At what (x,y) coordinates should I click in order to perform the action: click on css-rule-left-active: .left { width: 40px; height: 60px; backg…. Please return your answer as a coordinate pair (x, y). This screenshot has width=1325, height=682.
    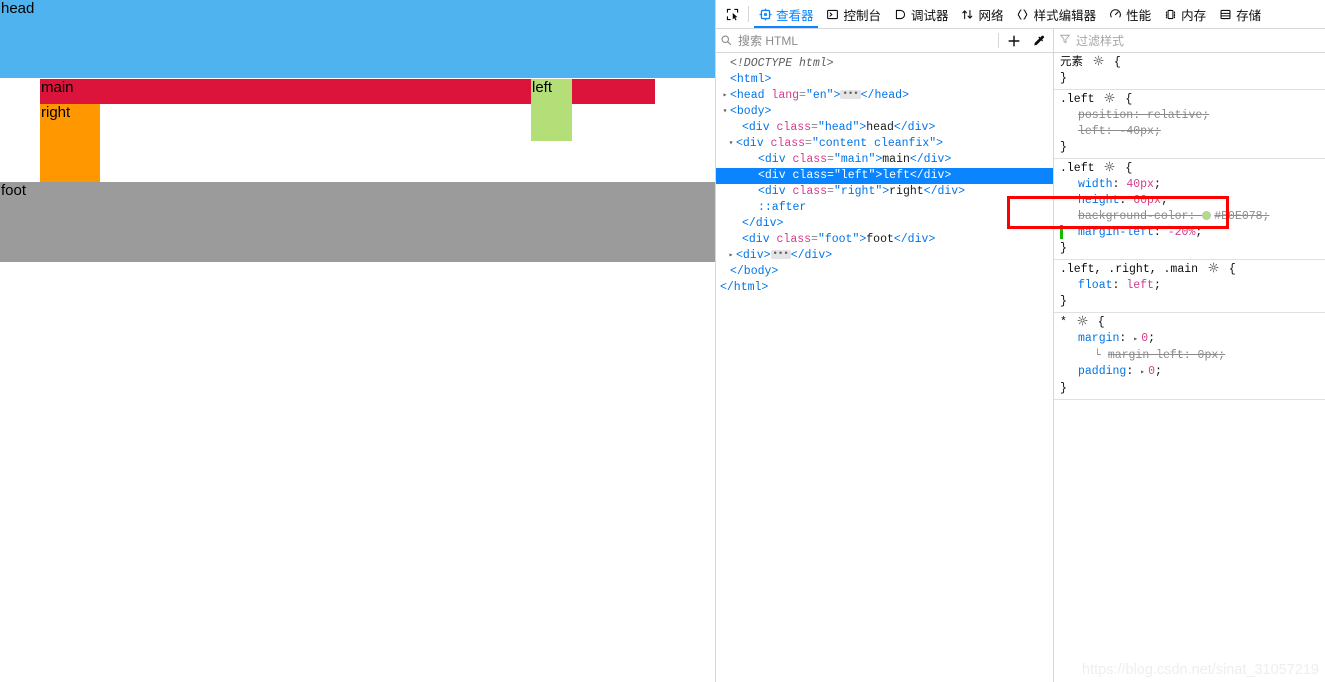
    Looking at the image, I should click on (1189, 209).